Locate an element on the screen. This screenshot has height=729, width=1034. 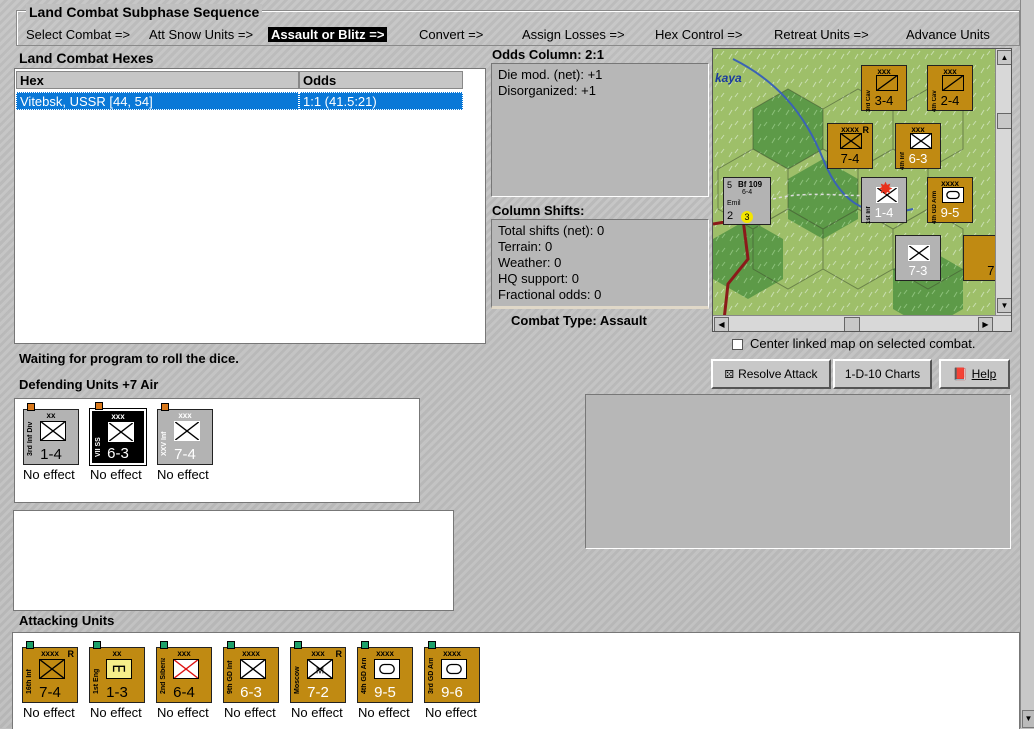
hexes-col-hex: Hex is located at coordinates (157, 80).